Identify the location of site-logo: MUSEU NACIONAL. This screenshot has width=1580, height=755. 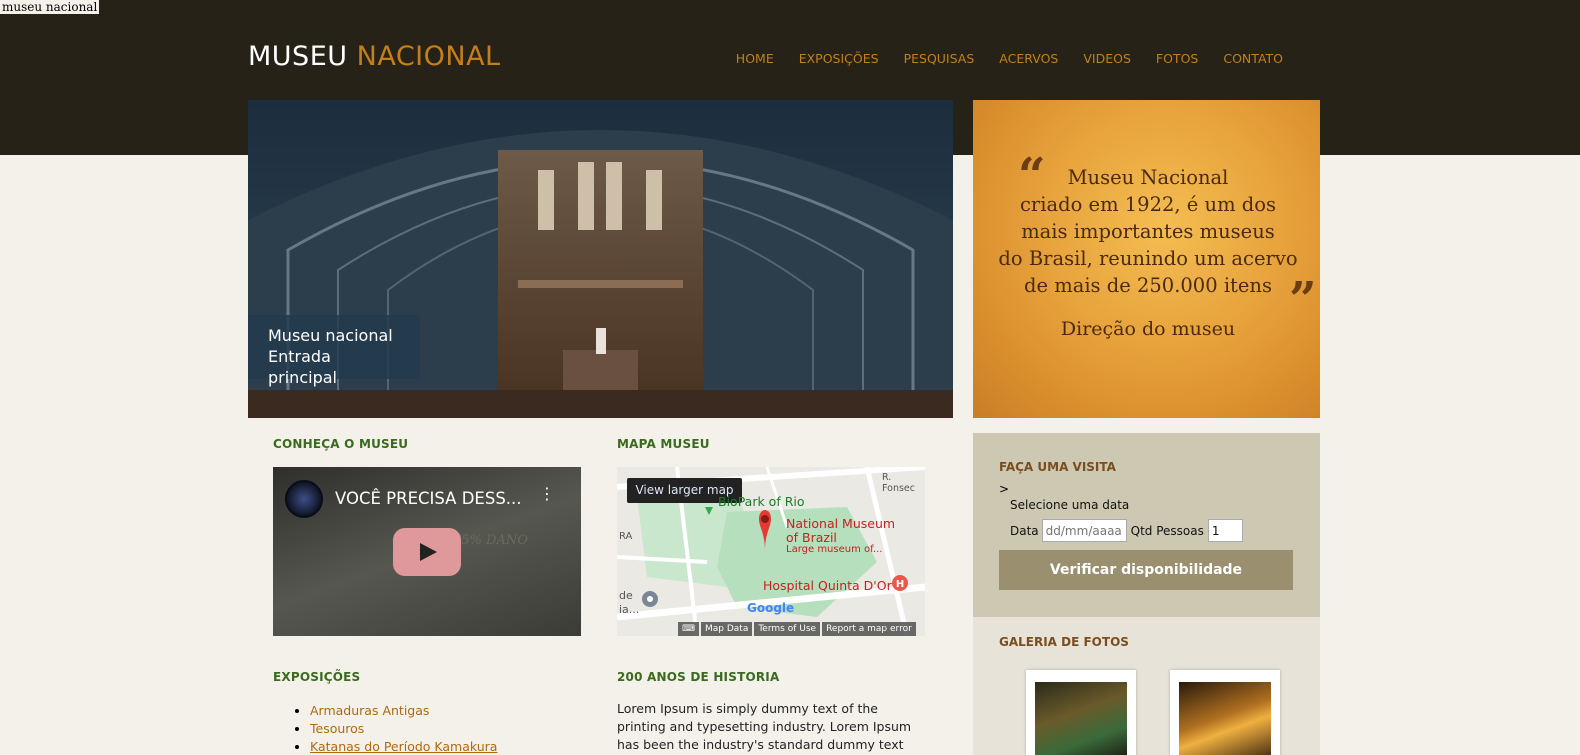
(374, 57).